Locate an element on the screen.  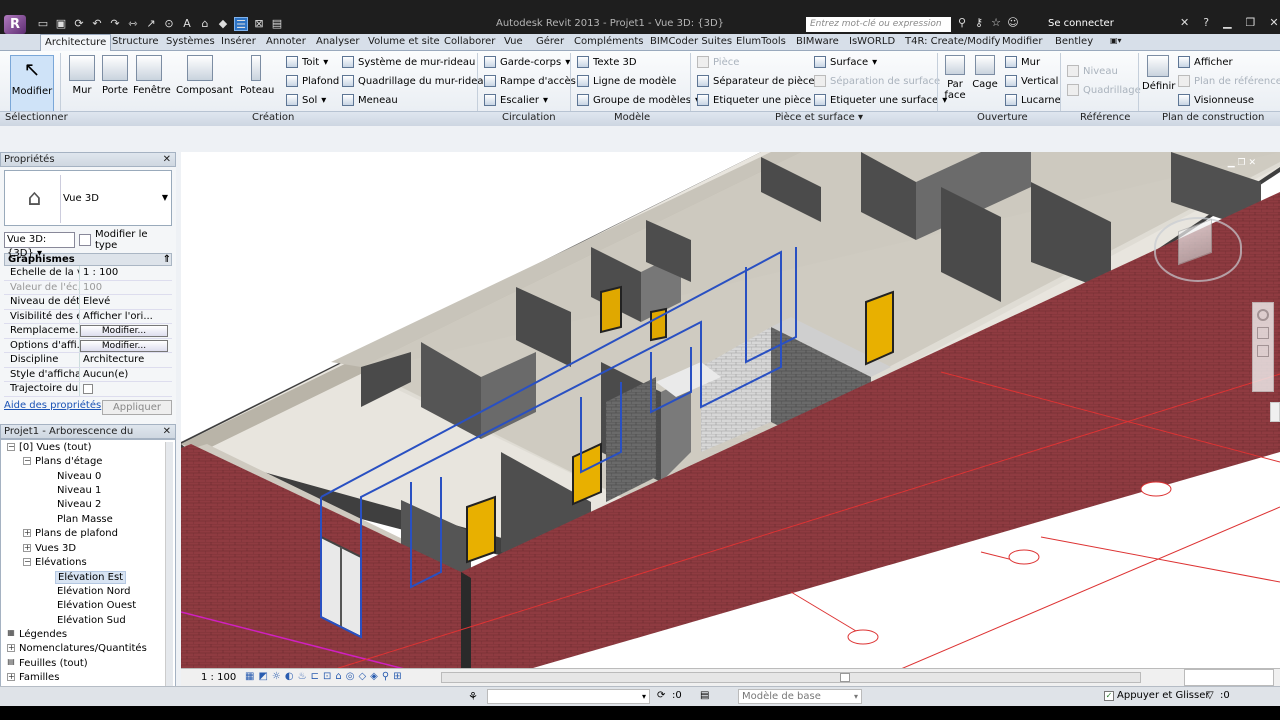
shaft-button: Cage is located at coordinates (985, 72).